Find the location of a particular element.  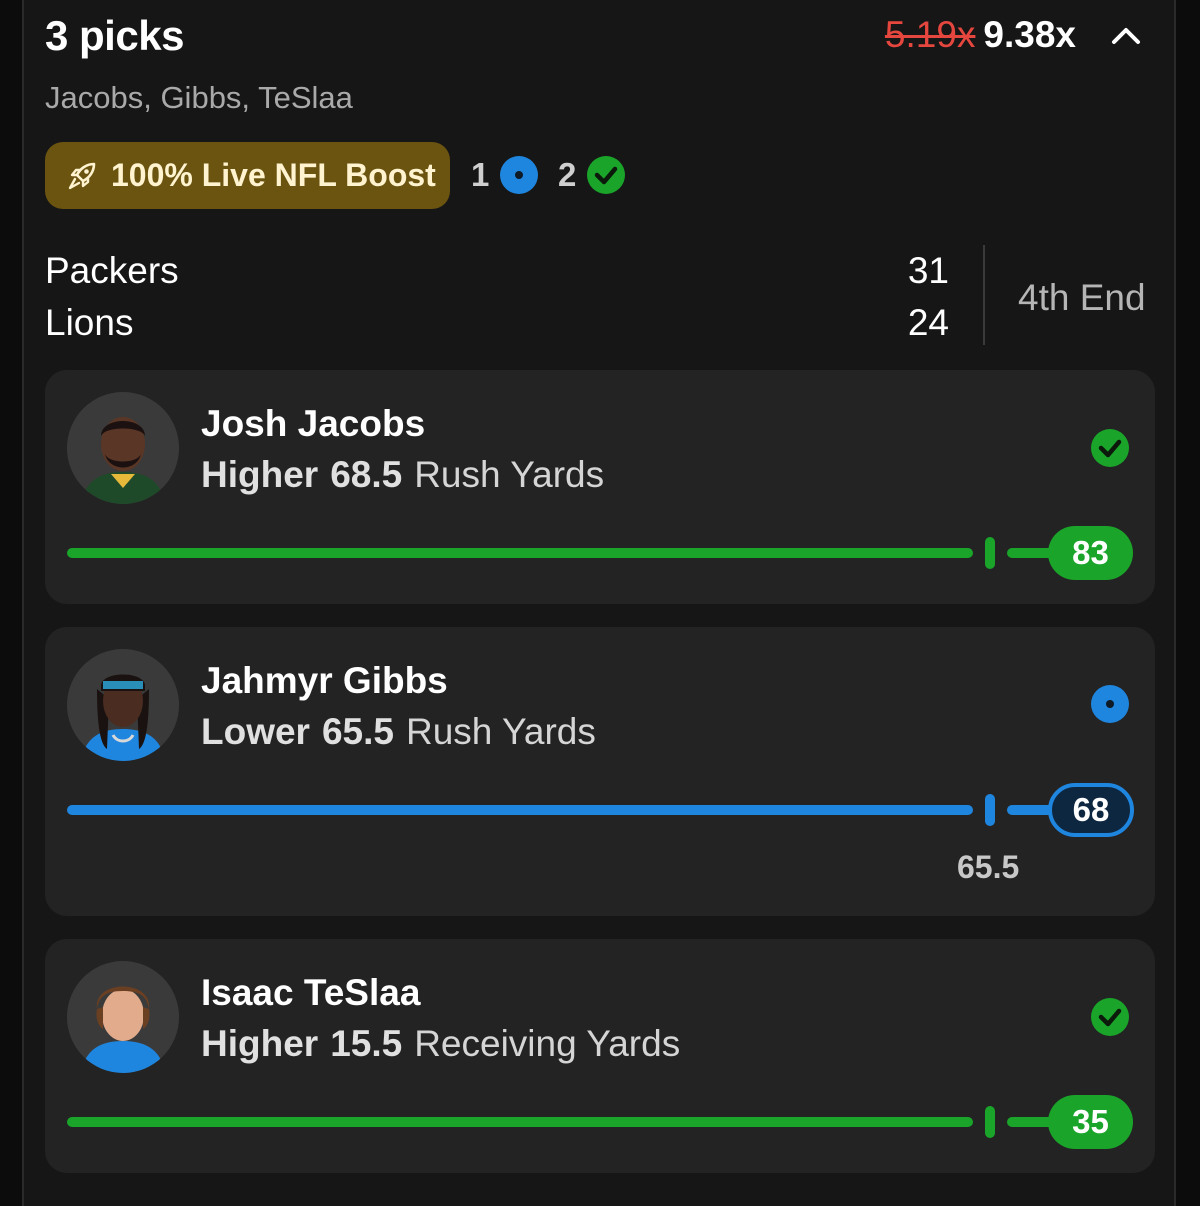

pick-line-value: 65.5 is located at coordinates (357, 731).